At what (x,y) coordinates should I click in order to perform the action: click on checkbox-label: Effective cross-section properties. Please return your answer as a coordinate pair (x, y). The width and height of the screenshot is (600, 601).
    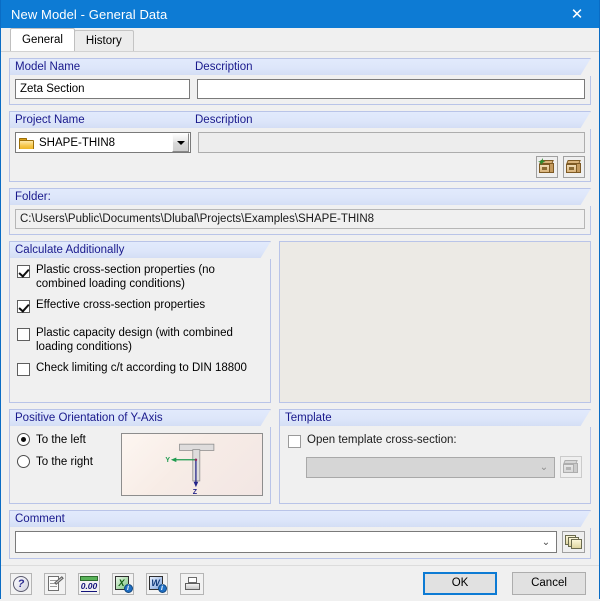
    Looking at the image, I should click on (121, 305).